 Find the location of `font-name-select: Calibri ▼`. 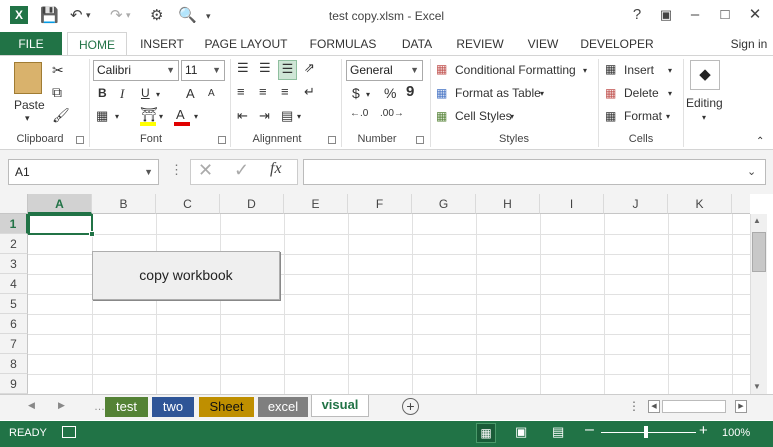

font-name-select: Calibri ▼ is located at coordinates (136, 70).